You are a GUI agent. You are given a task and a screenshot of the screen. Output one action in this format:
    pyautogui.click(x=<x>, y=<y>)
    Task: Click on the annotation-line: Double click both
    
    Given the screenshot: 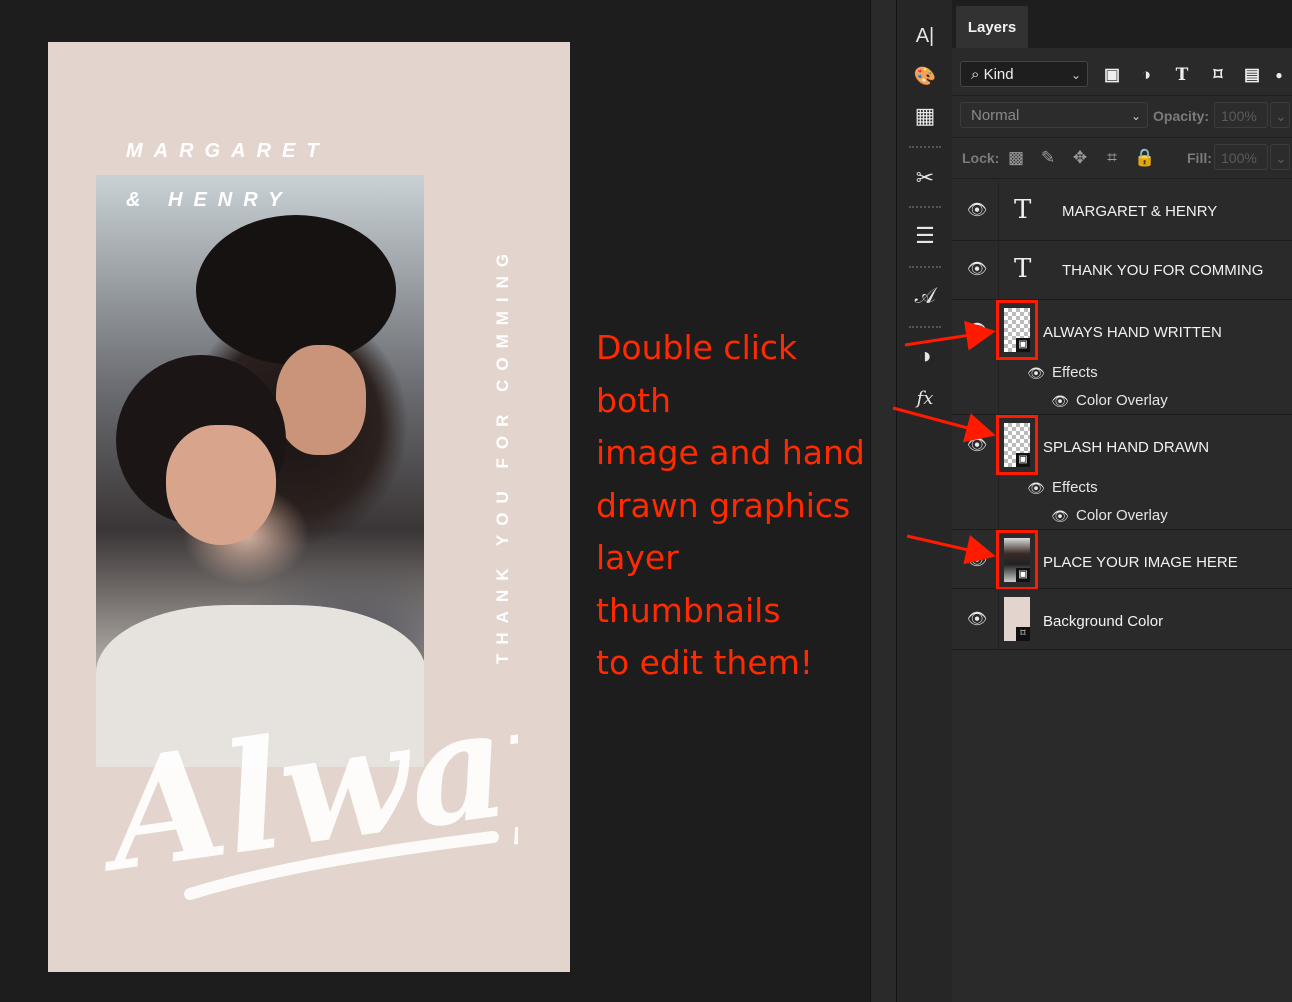 What is the action you would take?
    pyautogui.click(x=697, y=374)
    